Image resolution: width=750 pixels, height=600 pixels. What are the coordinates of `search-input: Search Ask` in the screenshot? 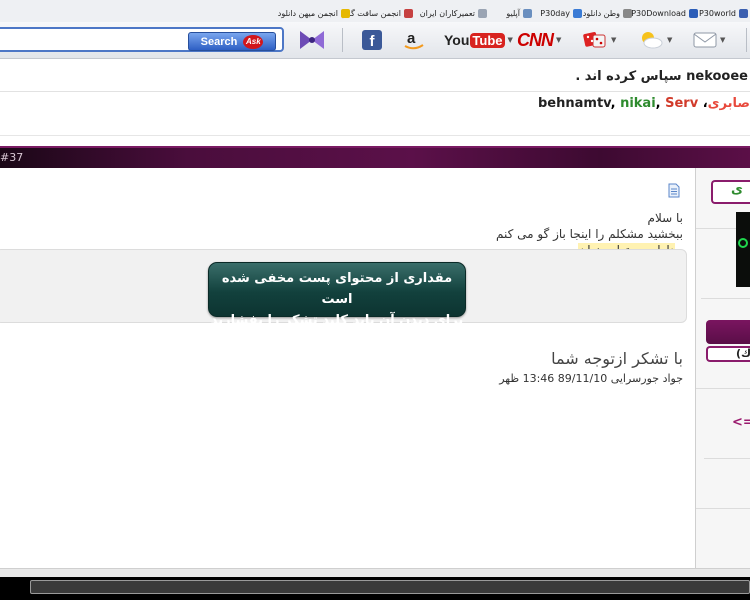 It's located at (142, 39).